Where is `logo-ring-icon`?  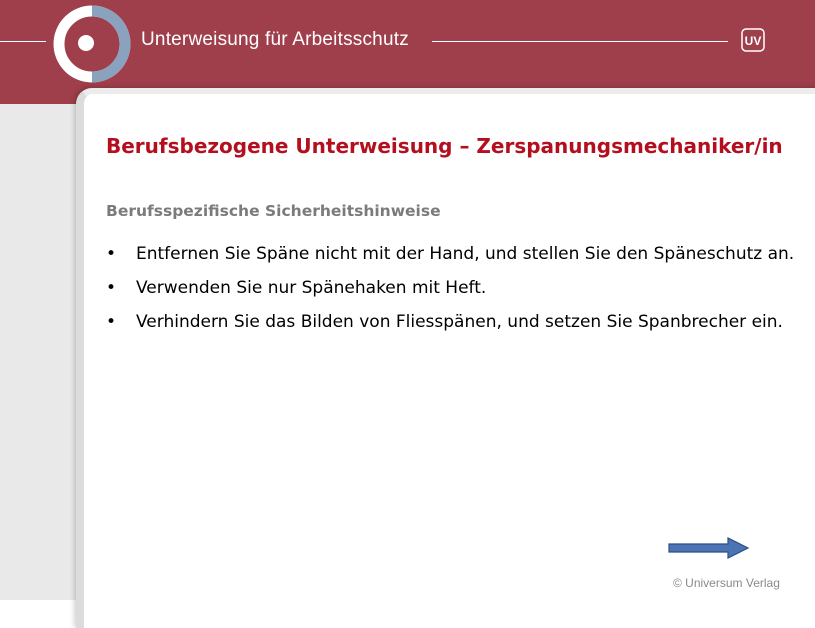
logo-ring-icon is located at coordinates (92, 44).